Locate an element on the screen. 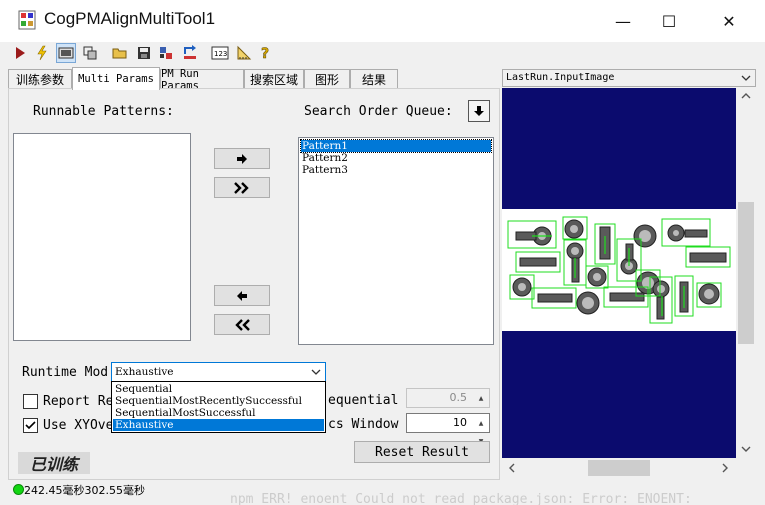 The height and width of the screenshot is (505, 765). runtime-mode-value: Exhaustive is located at coordinates (144, 372).